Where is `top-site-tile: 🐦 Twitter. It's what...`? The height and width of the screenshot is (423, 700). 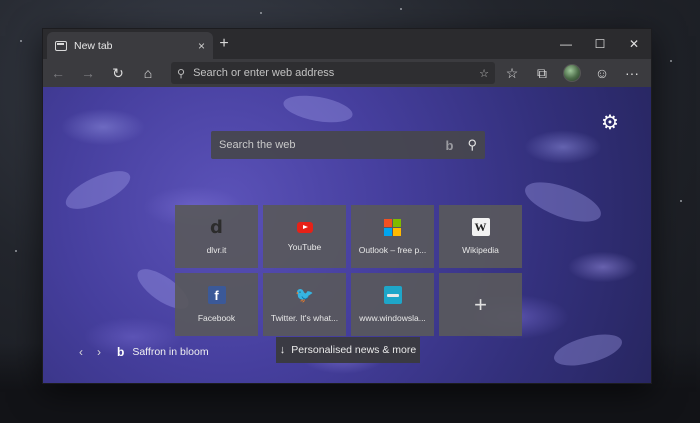
top-site-tile: 🐦 Twitter. It's what... is located at coordinates (304, 304).